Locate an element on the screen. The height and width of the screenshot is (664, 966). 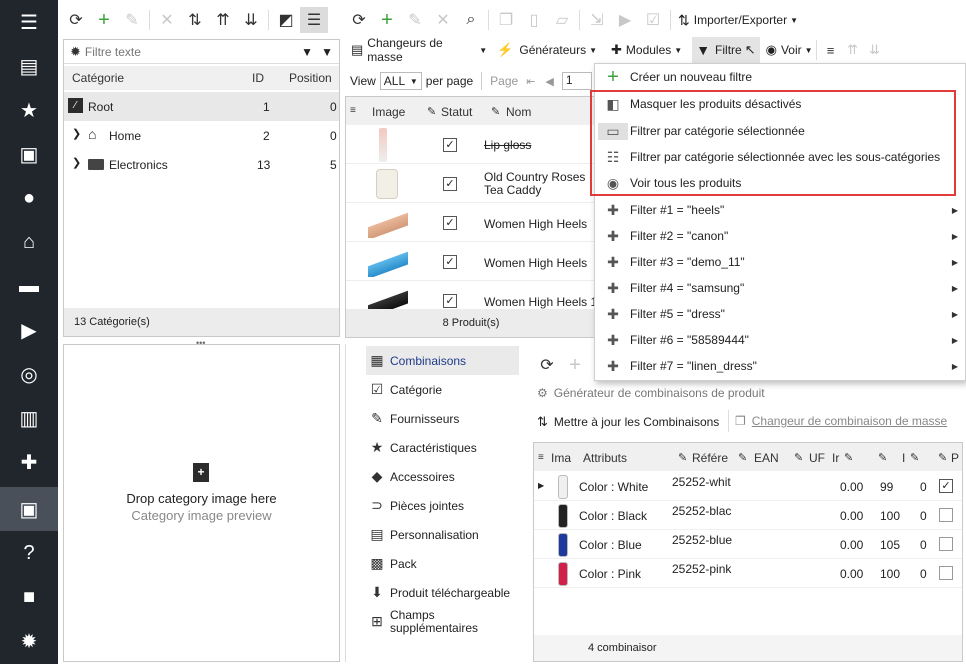
product-row: ✓ Old Country Roses Tea Caddy is located at coordinates (471, 184).